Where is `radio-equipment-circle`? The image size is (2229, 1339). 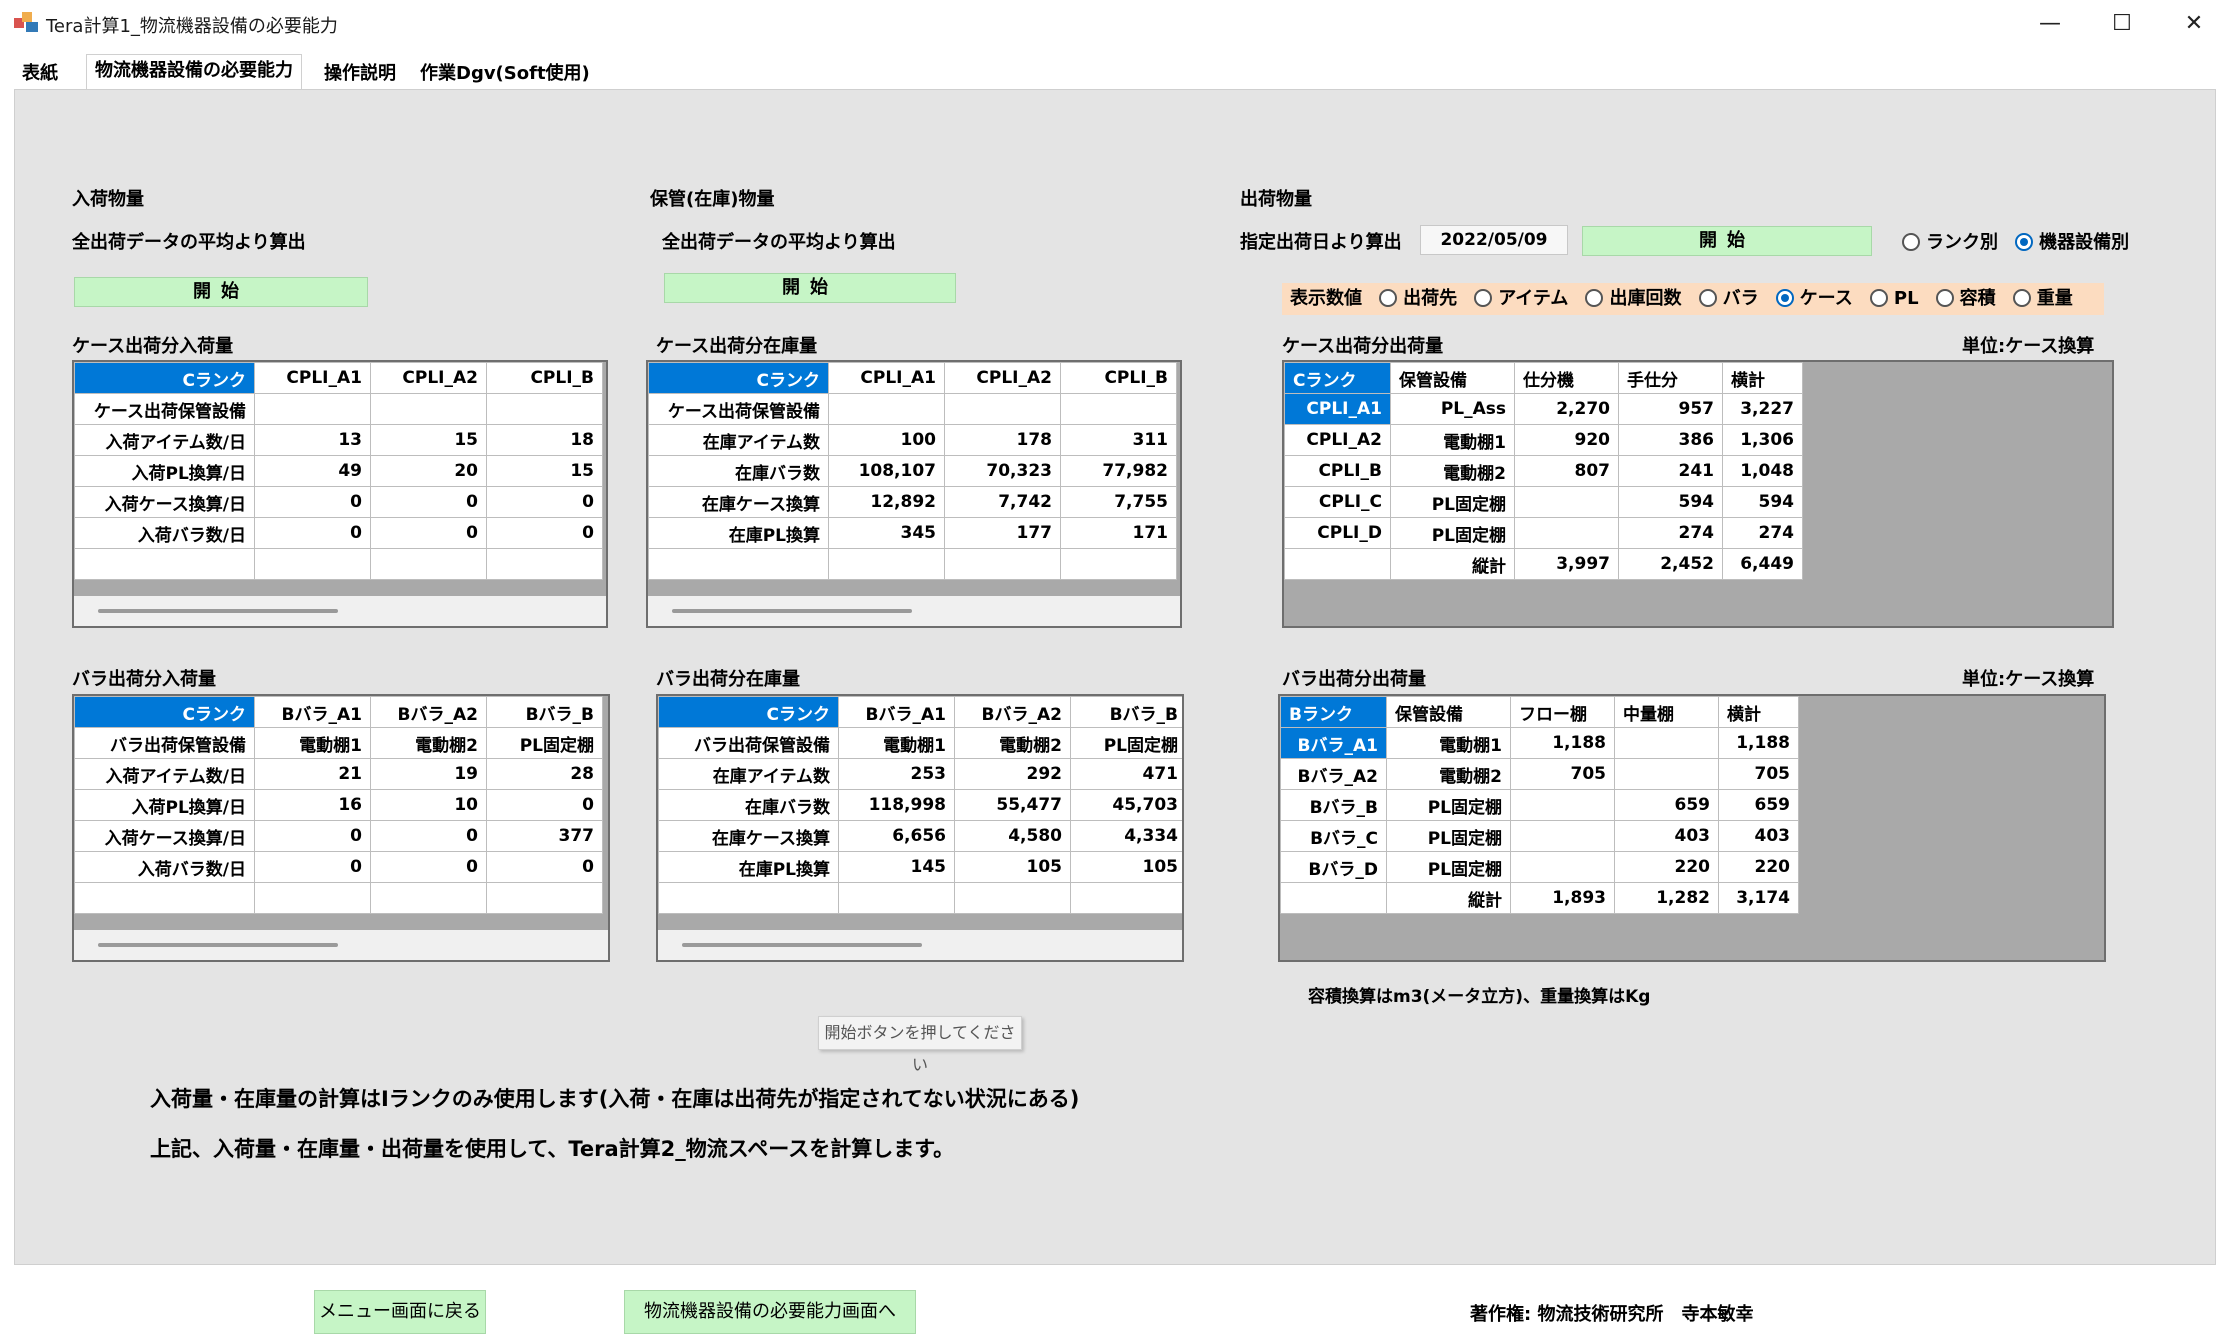
radio-equipment-circle is located at coordinates (2024, 242).